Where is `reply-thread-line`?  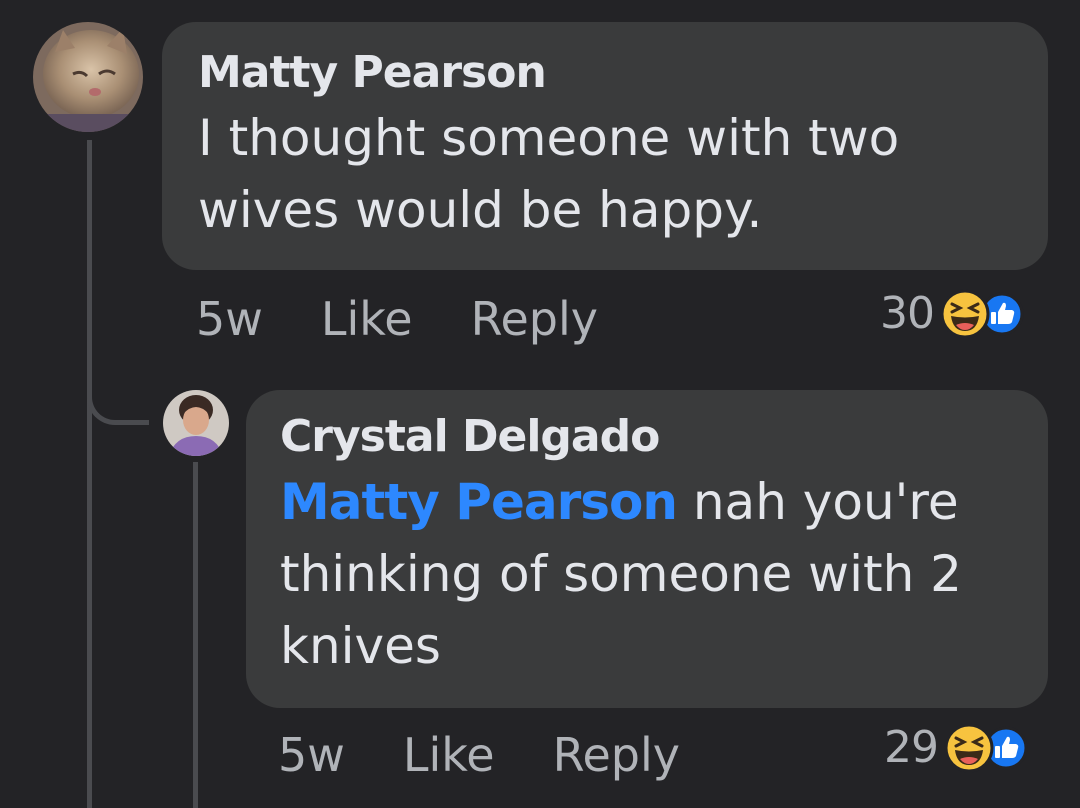 reply-thread-line is located at coordinates (195, 635).